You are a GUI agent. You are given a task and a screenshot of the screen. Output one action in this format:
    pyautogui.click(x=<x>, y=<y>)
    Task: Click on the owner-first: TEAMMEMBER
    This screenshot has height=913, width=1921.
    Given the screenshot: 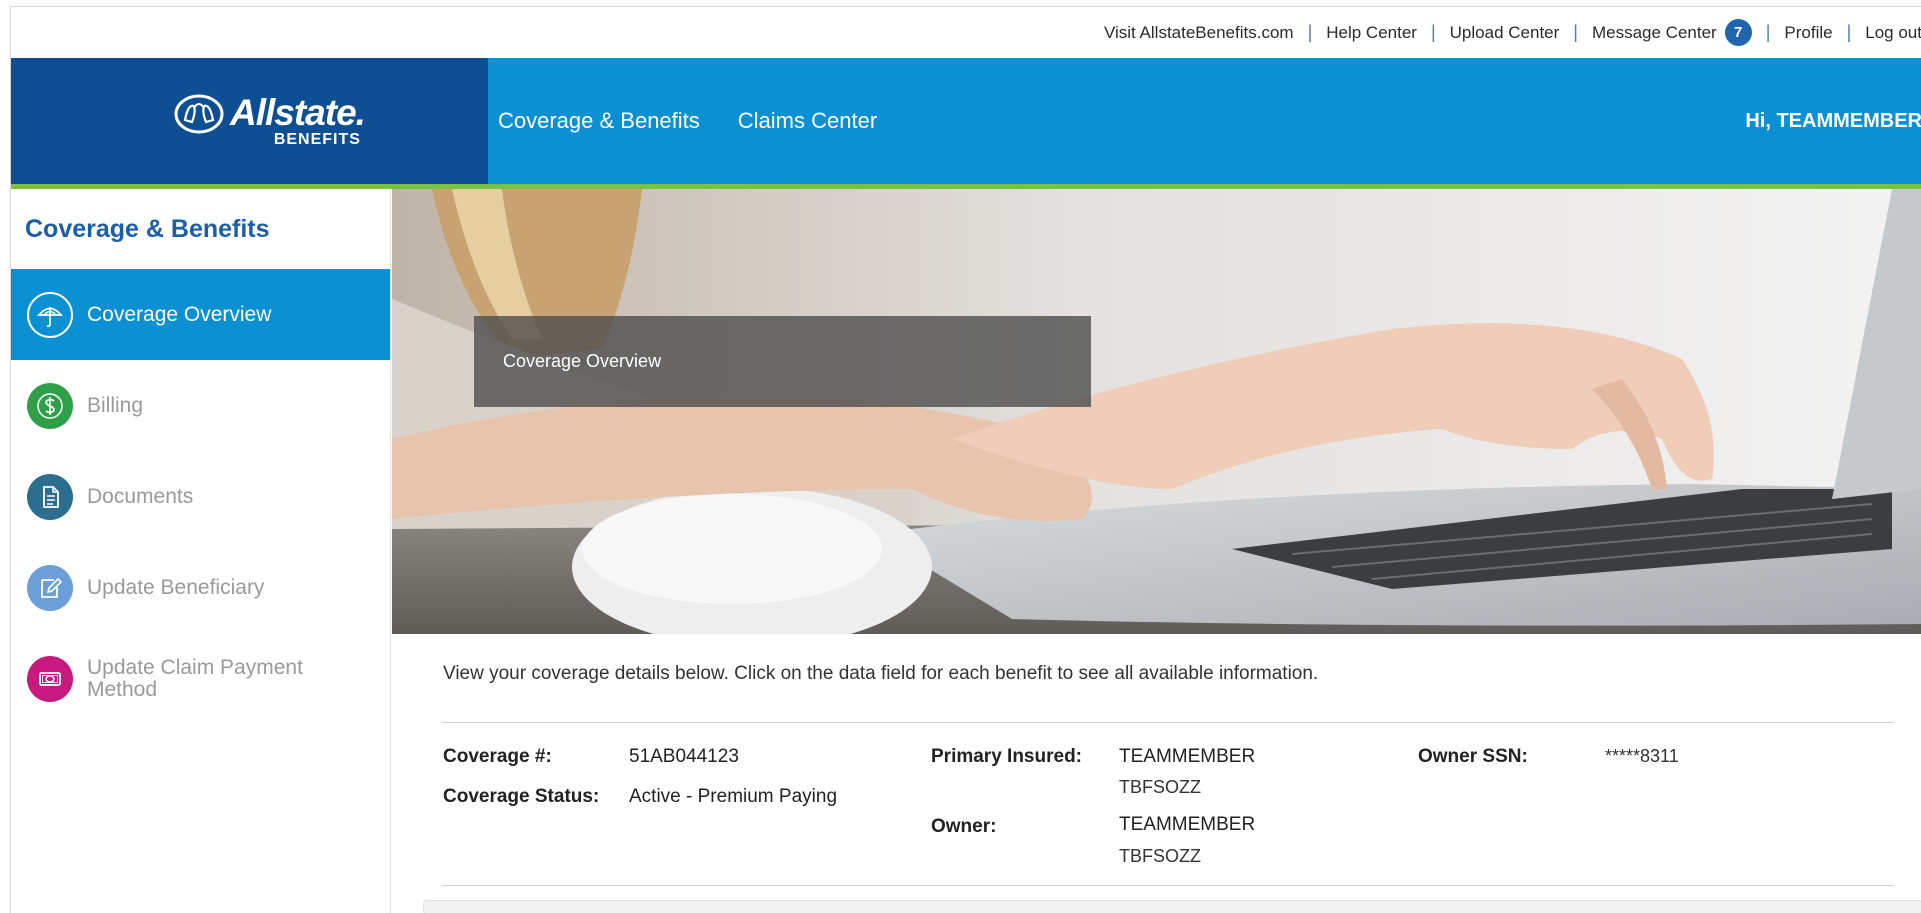 What is the action you would take?
    pyautogui.click(x=1187, y=825)
    